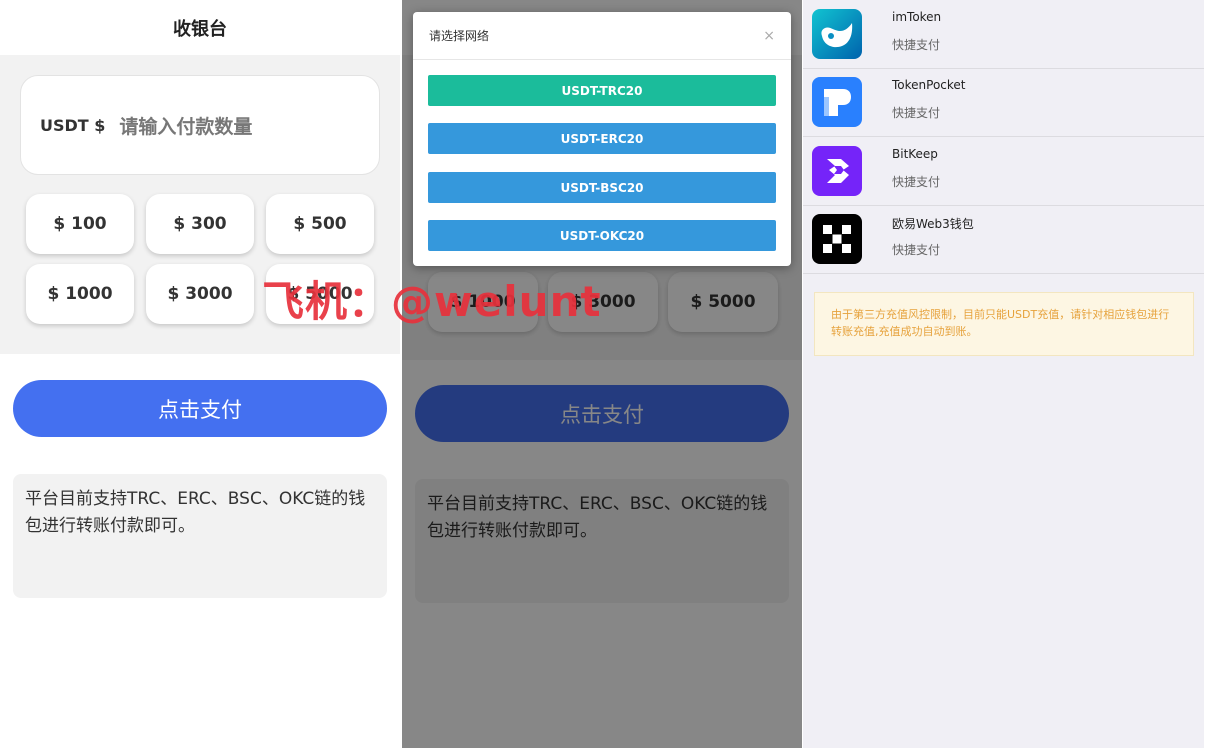 The image size is (1209, 748). I want to click on network-button-okc20: USDT-OKC20, so click(602, 235).